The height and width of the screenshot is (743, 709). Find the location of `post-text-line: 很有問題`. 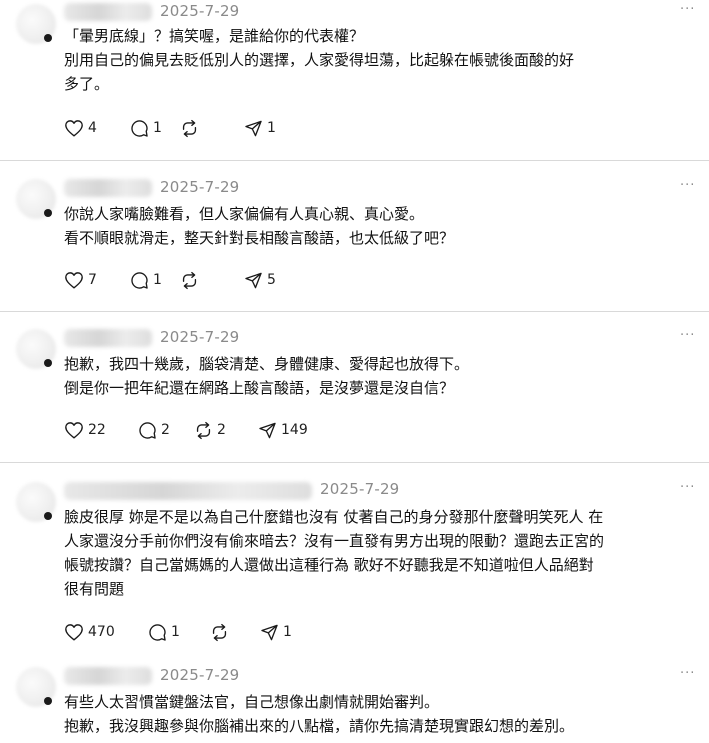

post-text-line: 很有問題 is located at coordinates (94, 589).